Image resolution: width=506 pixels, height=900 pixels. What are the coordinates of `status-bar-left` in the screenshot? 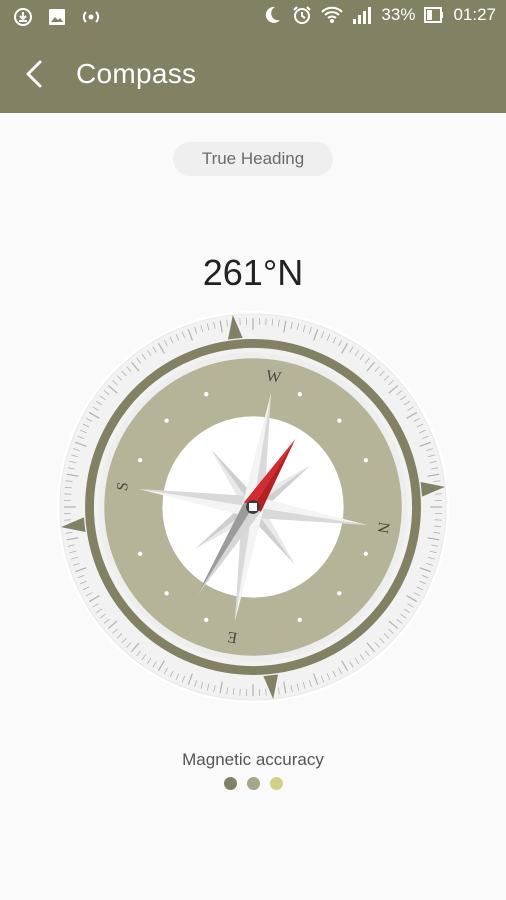 It's located at (57, 17).